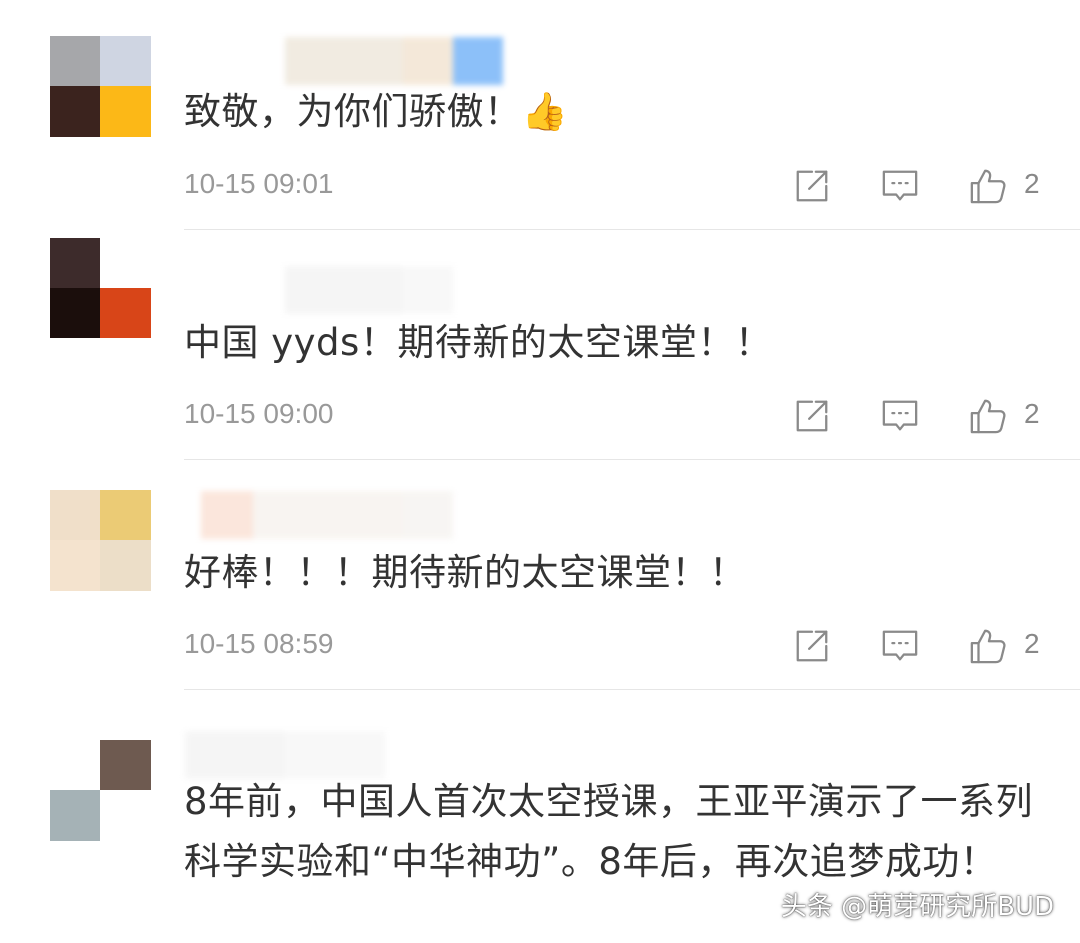 The image size is (1080, 943). Describe the element at coordinates (619, 645) in the screenshot. I see `comment-meta: 10-15 08:59 2` at that location.